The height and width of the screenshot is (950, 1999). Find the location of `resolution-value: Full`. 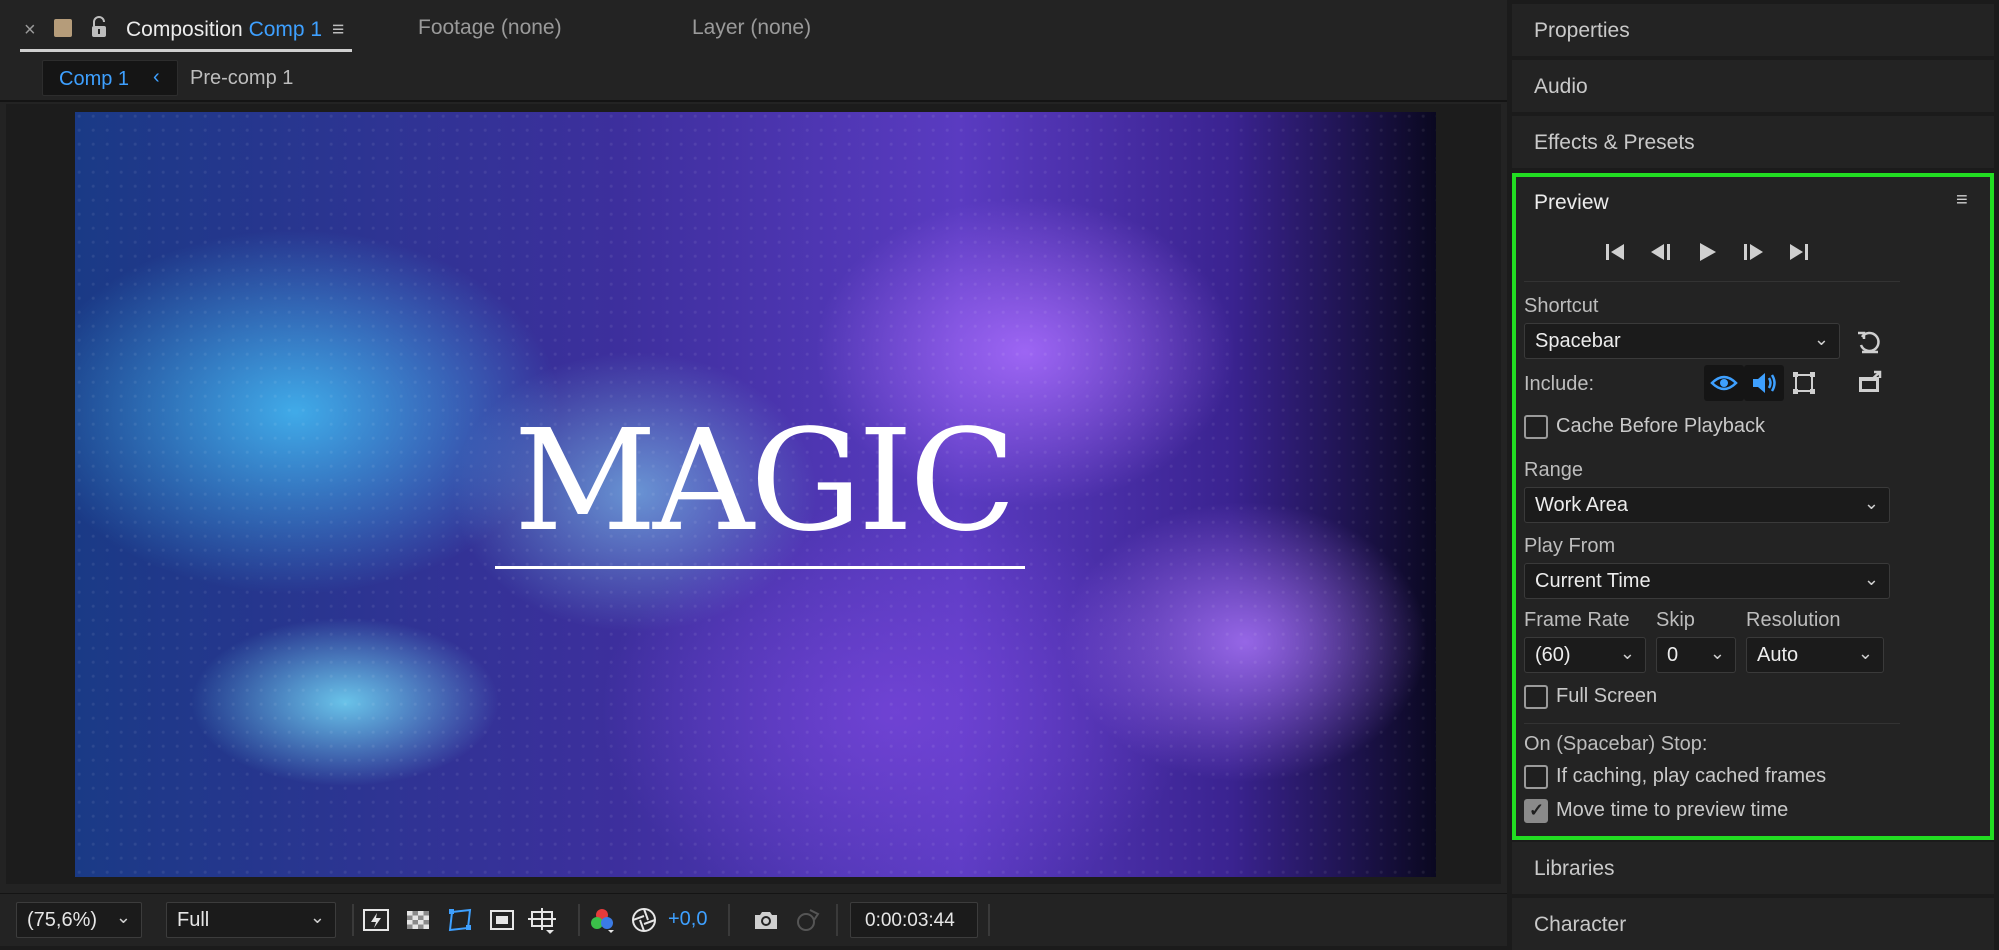

resolution-value: Full is located at coordinates (193, 920).